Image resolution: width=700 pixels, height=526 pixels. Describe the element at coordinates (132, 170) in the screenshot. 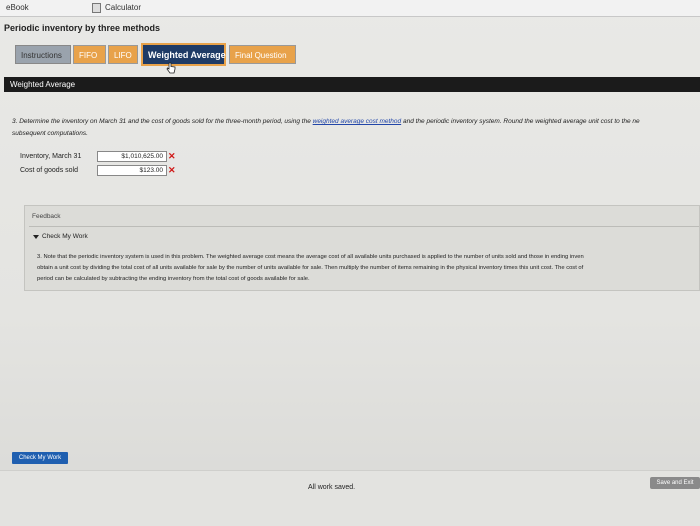

I see `cogs-input: $123.00` at that location.